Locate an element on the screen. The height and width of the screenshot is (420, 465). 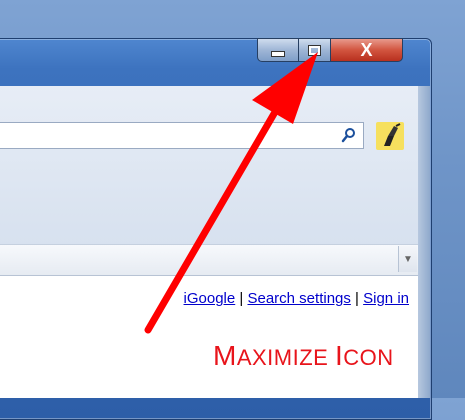
search-input is located at coordinates (182, 135).